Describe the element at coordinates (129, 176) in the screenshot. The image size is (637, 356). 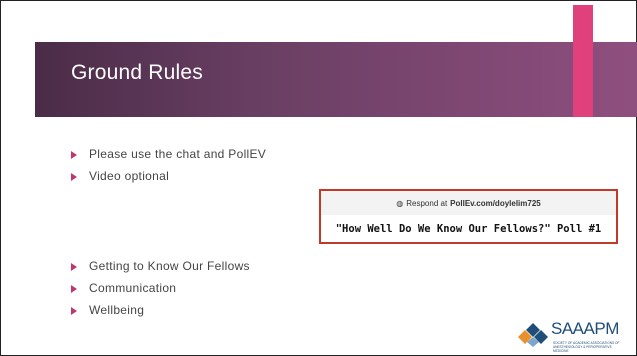
I see `bullet-text: Video optional` at that location.